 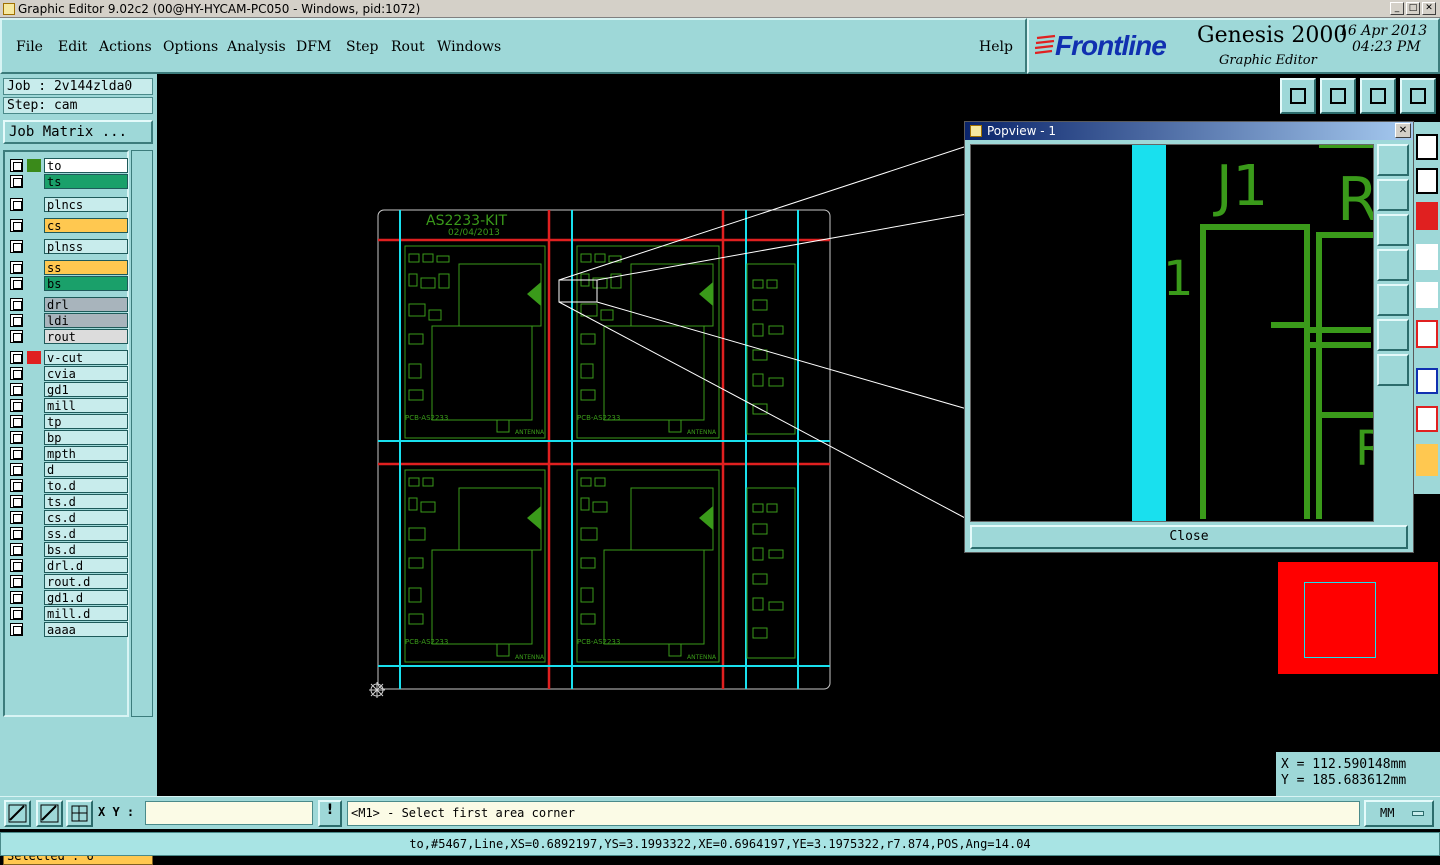 I want to click on layer-row-gd1: gd1, so click(x=68, y=389).